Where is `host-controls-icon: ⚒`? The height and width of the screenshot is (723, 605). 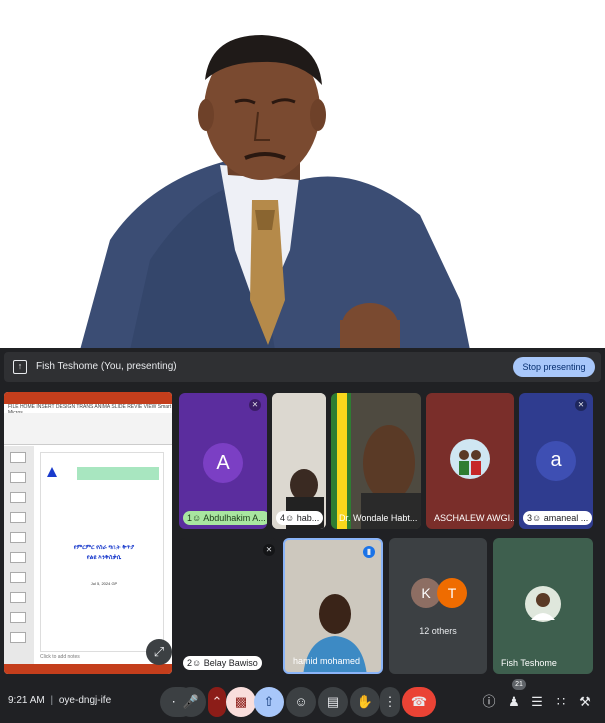
host-controls-icon: ⚒ is located at coordinates (585, 702).